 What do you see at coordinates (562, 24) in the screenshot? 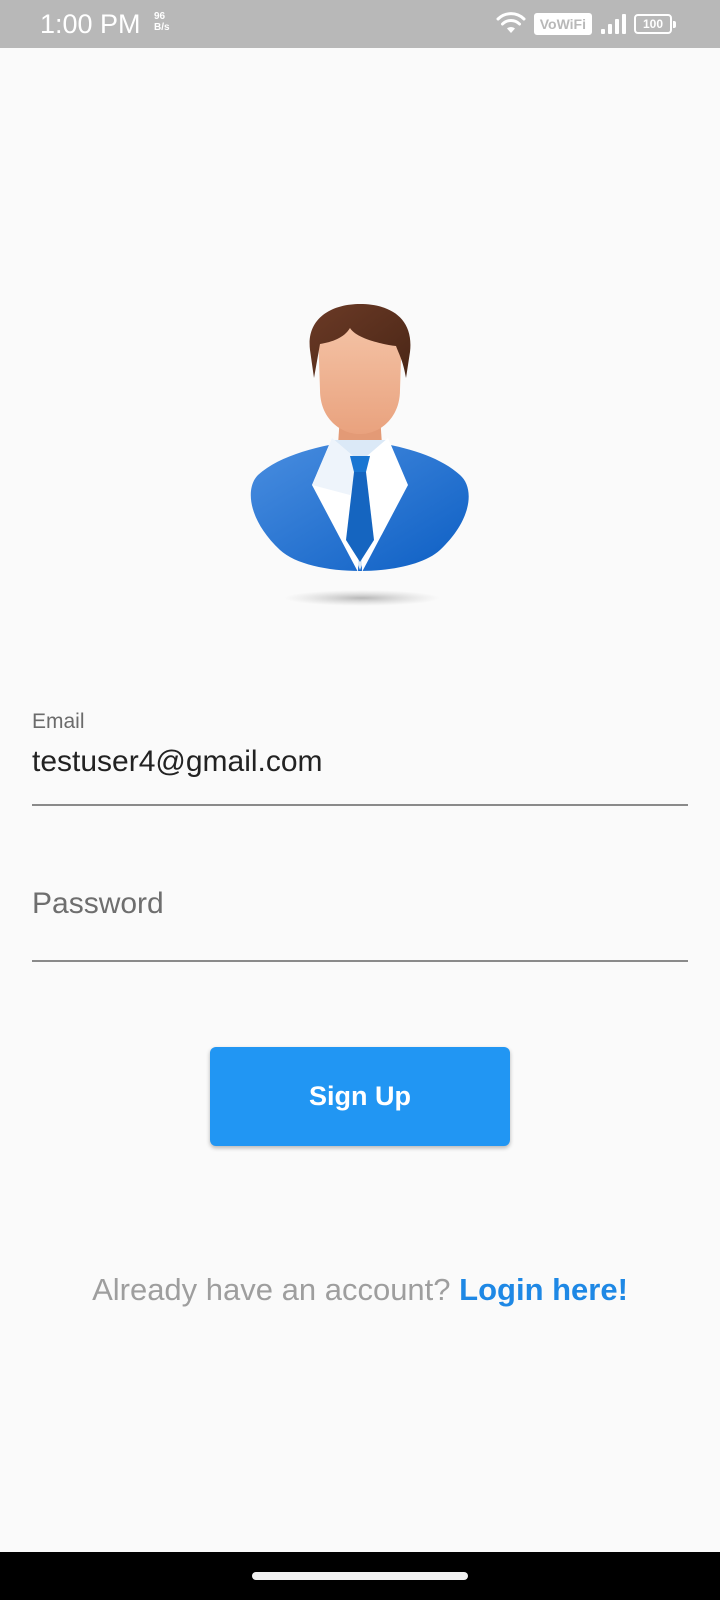
I see `vowifi-badge: VoWiFi` at bounding box center [562, 24].